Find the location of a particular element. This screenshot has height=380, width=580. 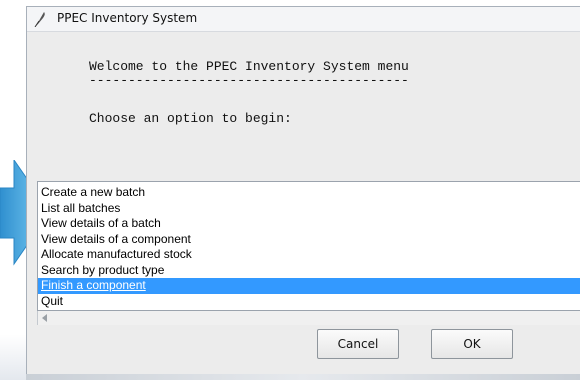

window-shadow is located at coordinates (303, 377).